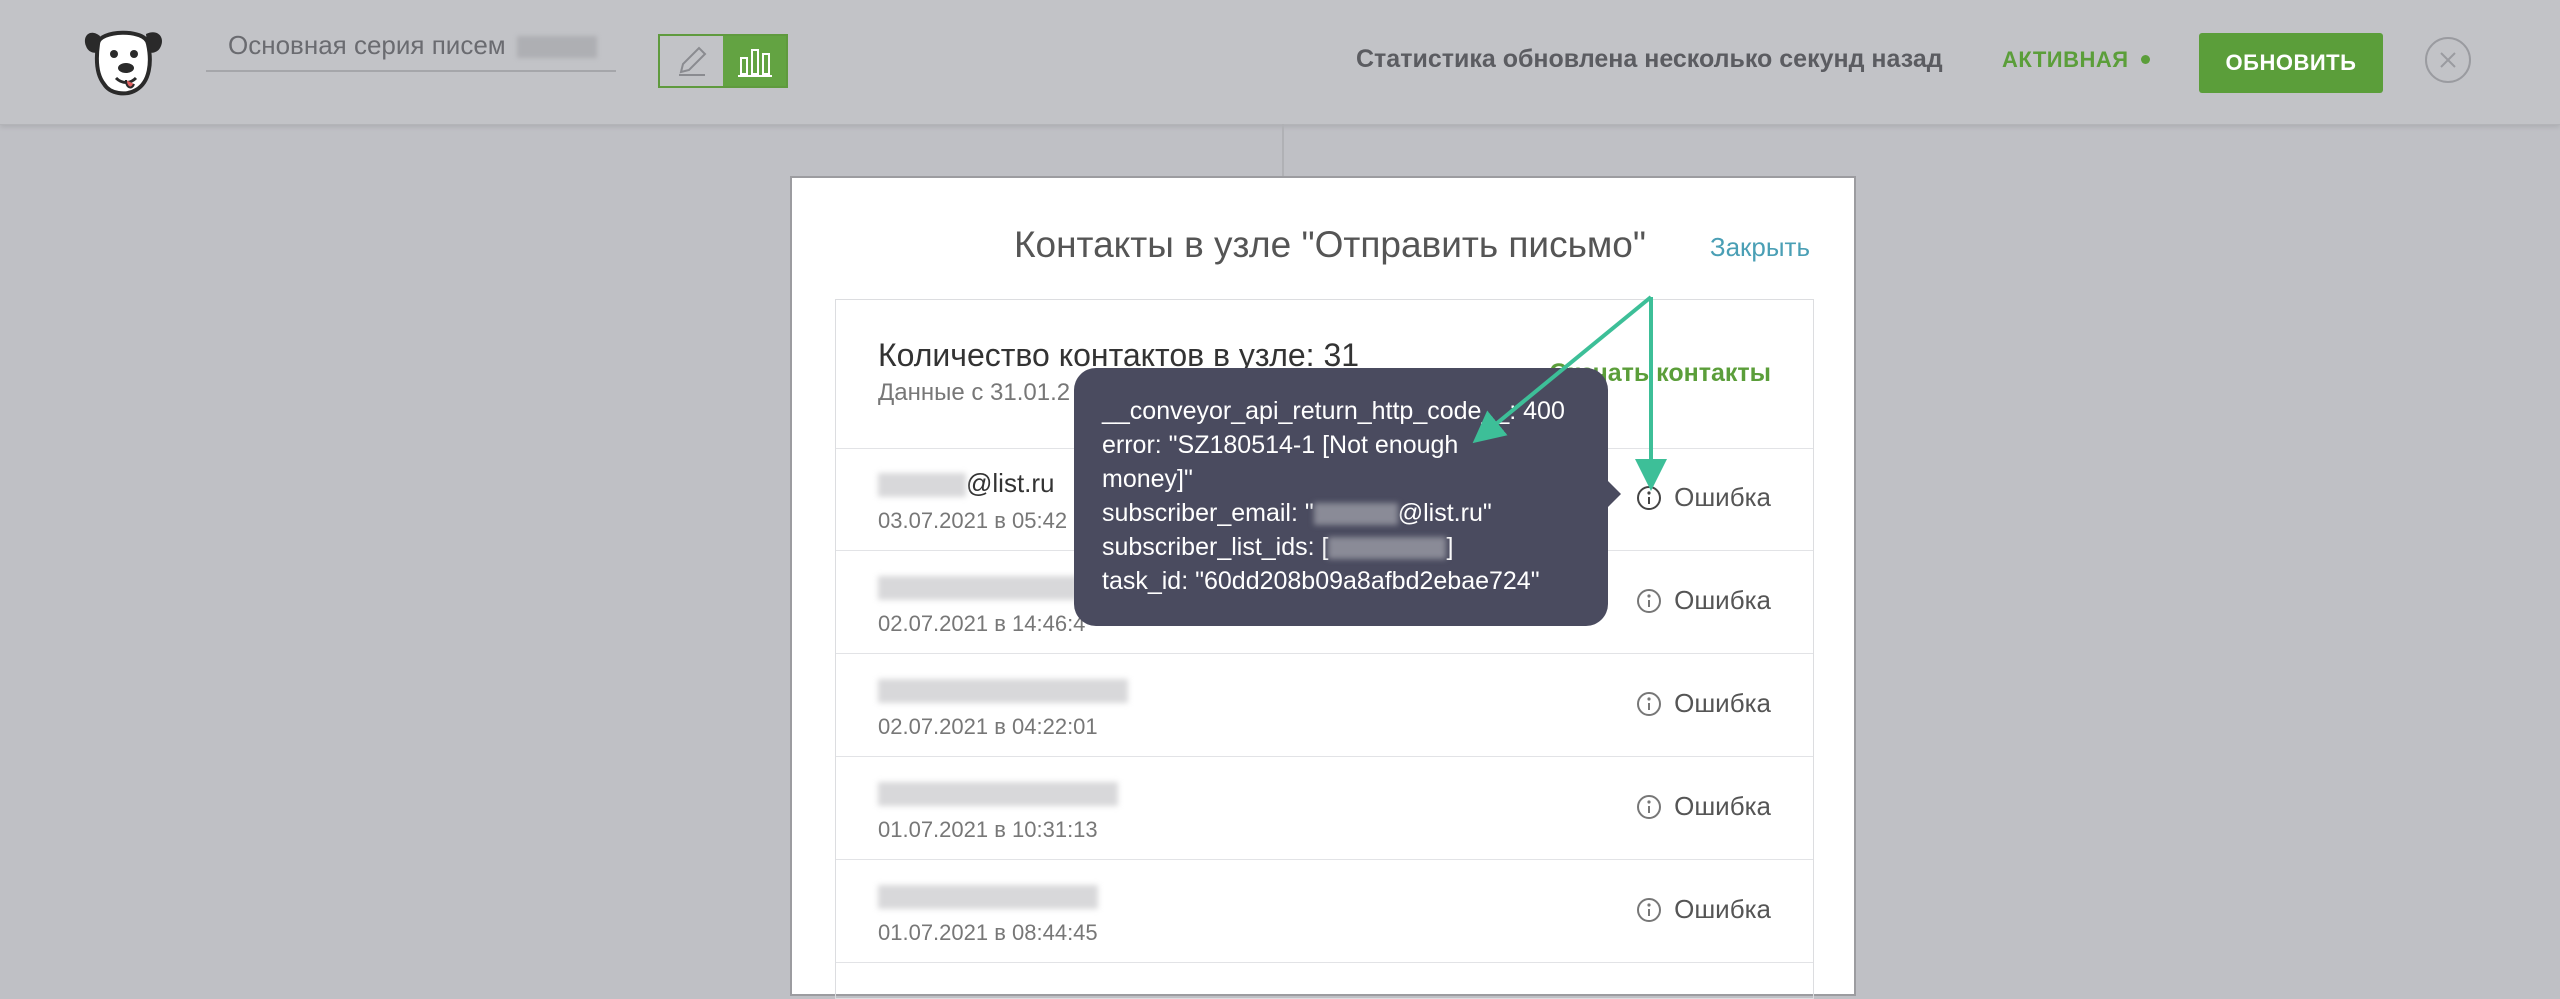 This screenshot has height=999, width=2560. What do you see at coordinates (123, 60) in the screenshot?
I see `dog-logo-icon` at bounding box center [123, 60].